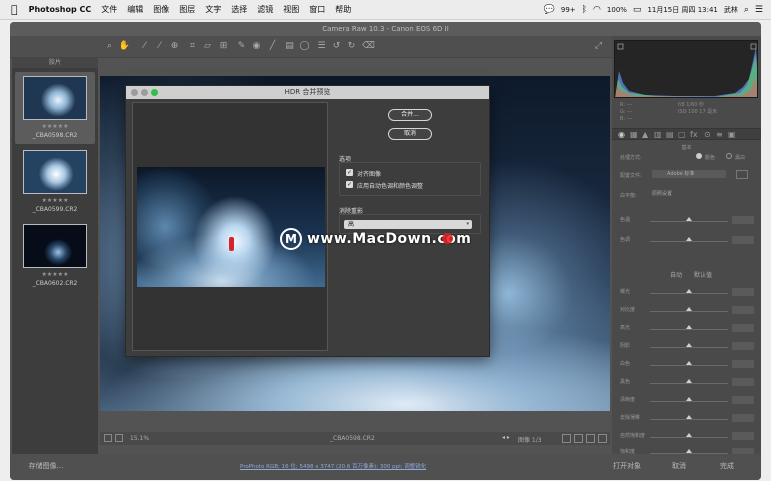 Image resolution: width=771 pixels, height=481 pixels. I want to click on view-compare-icon, so click(578, 438).